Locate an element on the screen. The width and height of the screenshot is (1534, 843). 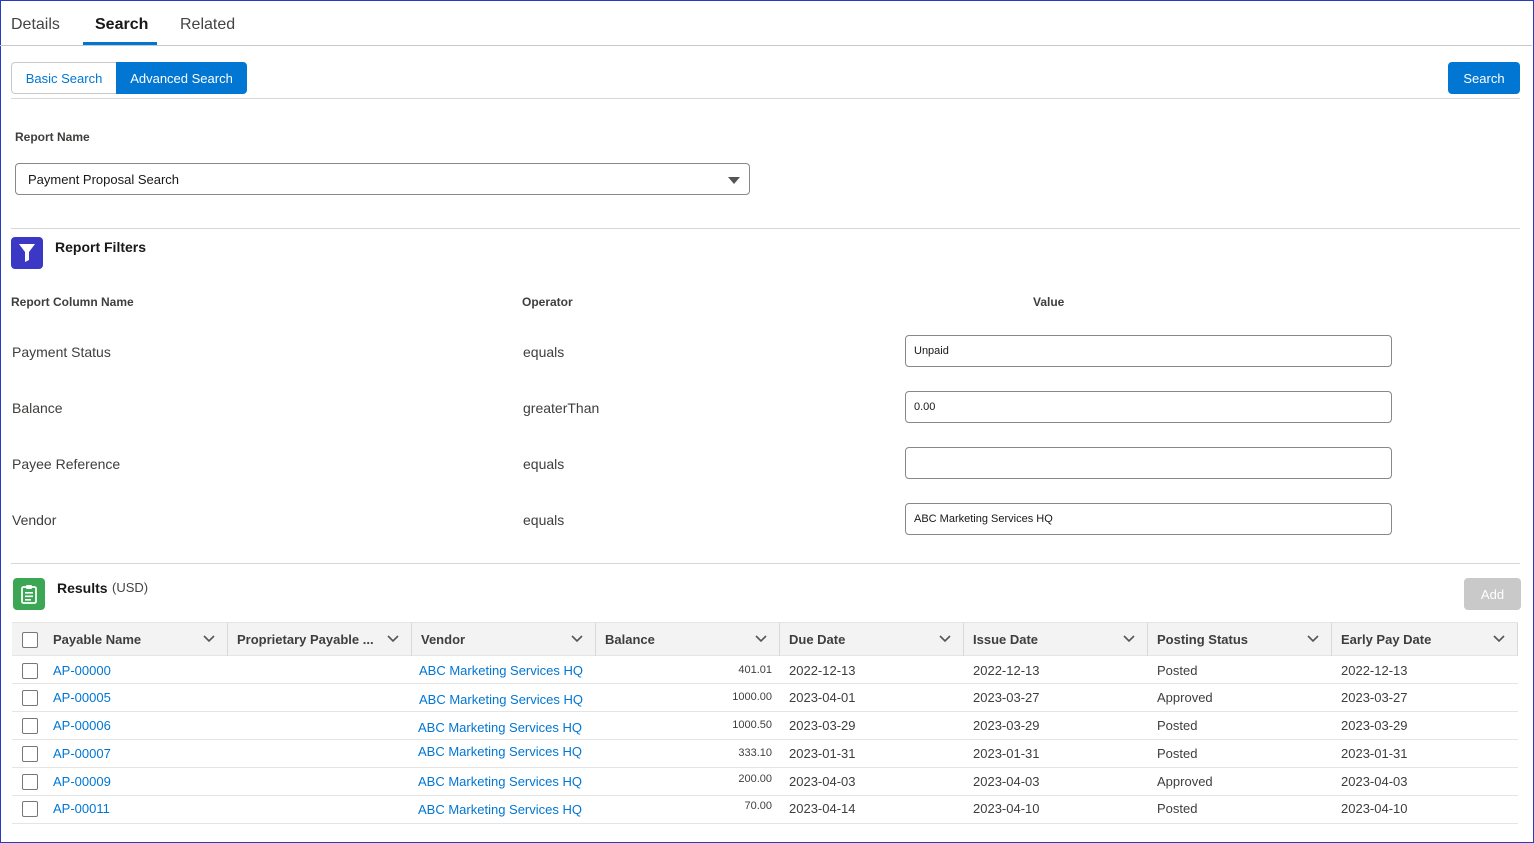
due-date-cell: 2023-04-14 is located at coordinates (822, 808).